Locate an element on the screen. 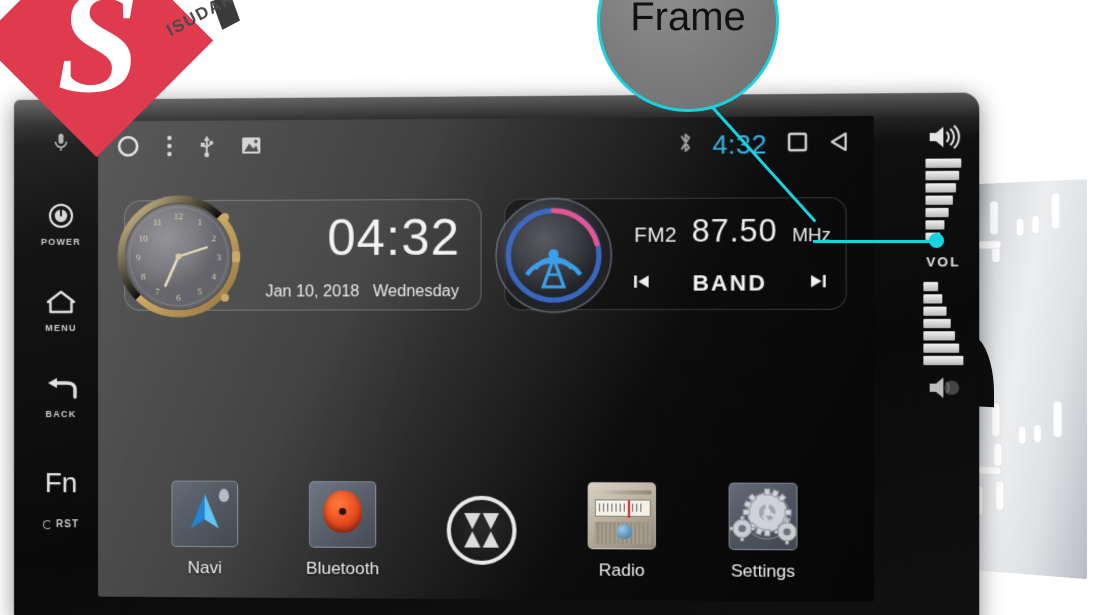 This screenshot has height=615, width=1100. radio-frequency-unit: MHz is located at coordinates (811, 235).